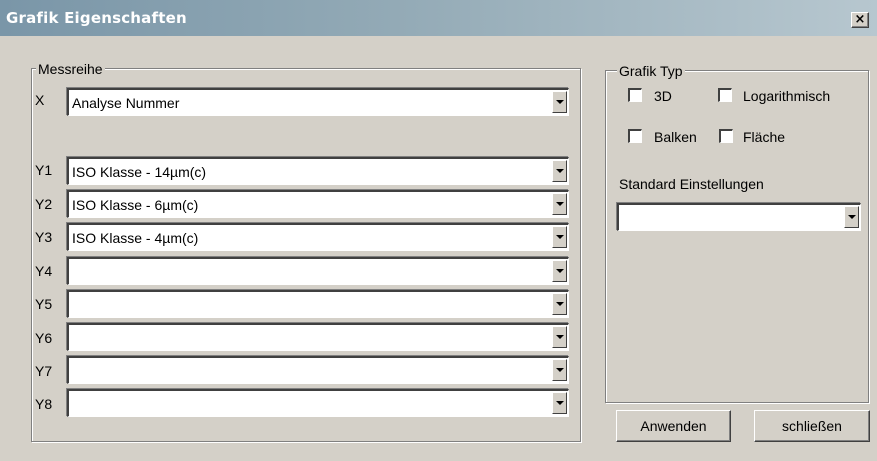  I want to click on close-button: ×, so click(860, 20).